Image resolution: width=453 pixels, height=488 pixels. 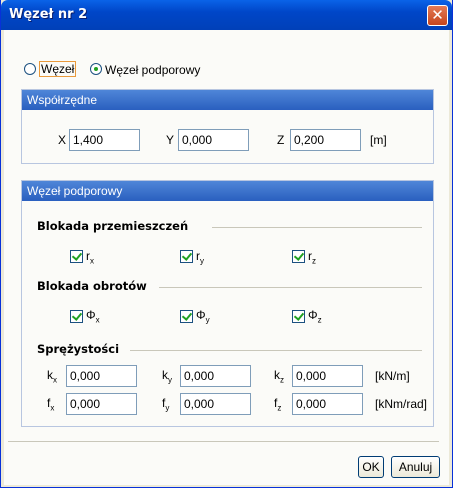 I want to click on close-icon: ✕, so click(x=437, y=15).